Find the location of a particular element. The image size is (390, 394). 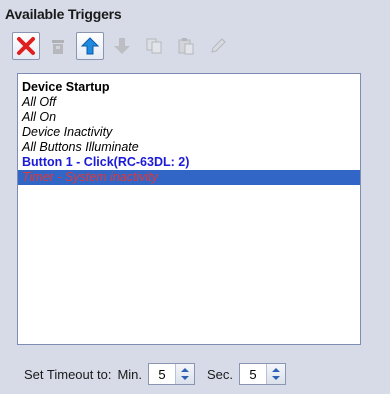

list-item: Button 1 - Click(RC-63DL: 2) is located at coordinates (189, 162).